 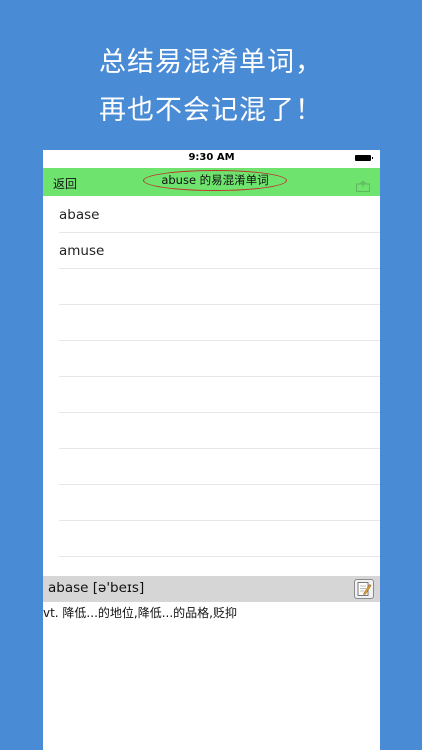 I want to click on navigation-bar: 返回 abuse 的易混淆单词, so click(x=211, y=182).